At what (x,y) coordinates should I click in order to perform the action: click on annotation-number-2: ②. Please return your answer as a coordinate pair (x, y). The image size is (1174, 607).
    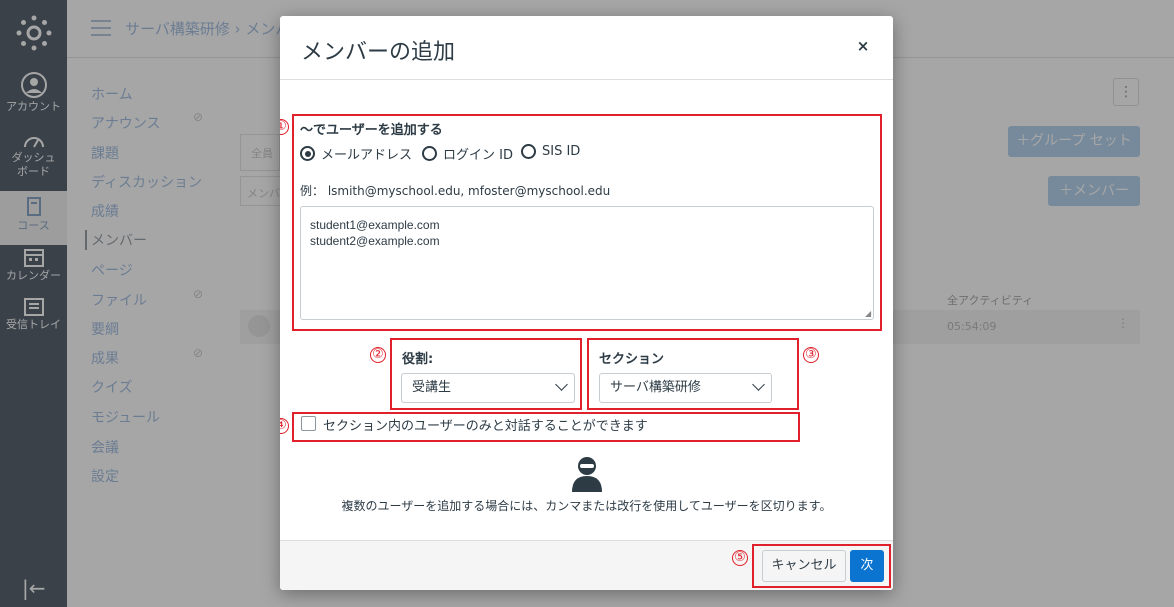
    Looking at the image, I should click on (378, 355).